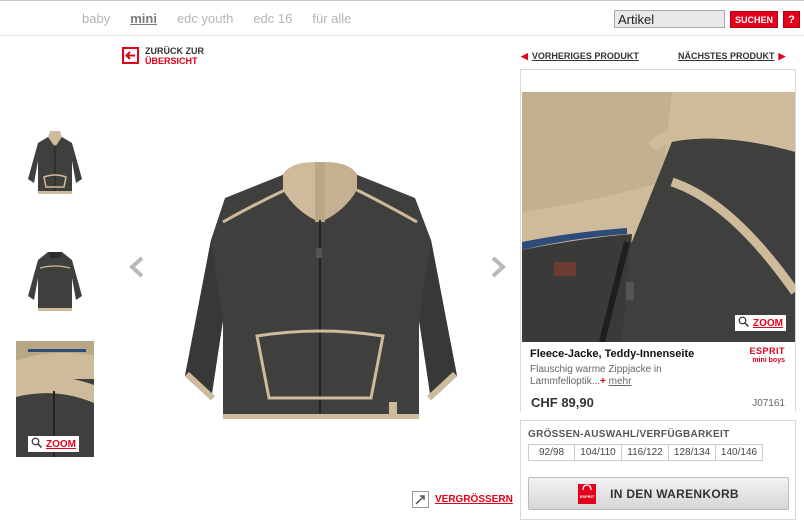  Describe the element at coordinates (726, 56) in the screenshot. I see `next-product-label: NÄCHSTES PRODUKT` at that location.